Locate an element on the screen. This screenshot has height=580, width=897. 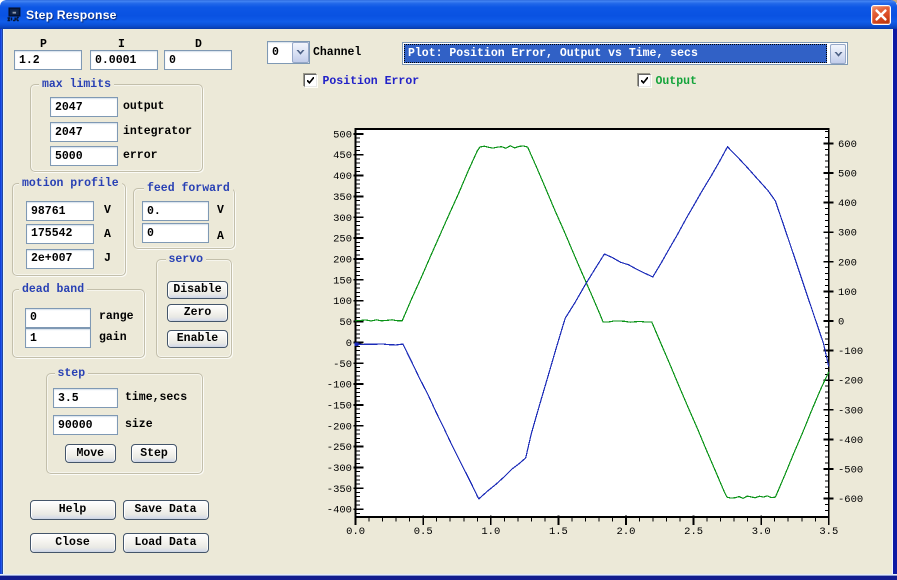
svg-text: 150 is located at coordinates (342, 281).